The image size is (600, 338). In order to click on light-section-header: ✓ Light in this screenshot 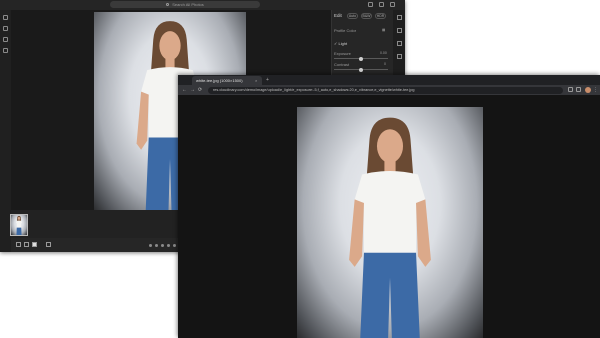, I will do `click(340, 43)`.